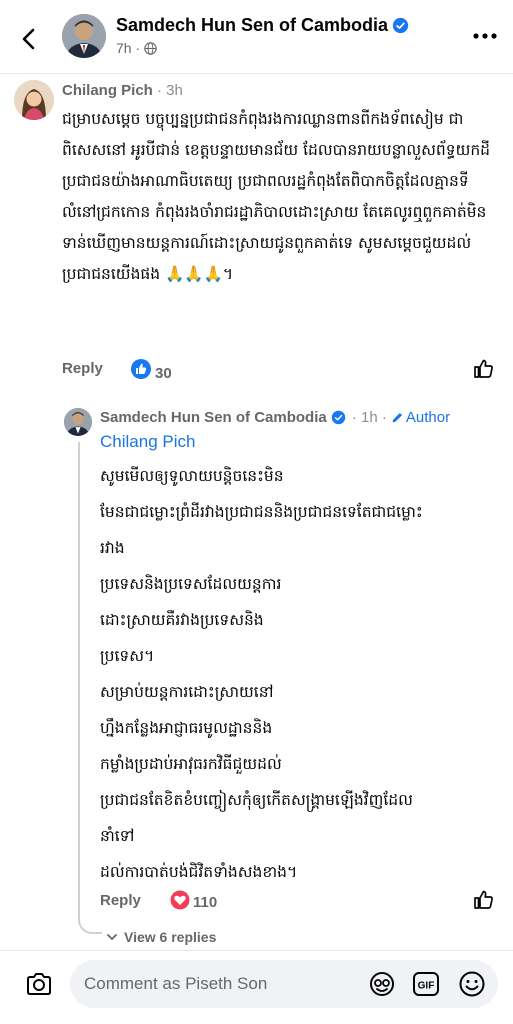 This screenshot has width=513, height=1024. I want to click on avatar-sticker-icon, so click(382, 984).